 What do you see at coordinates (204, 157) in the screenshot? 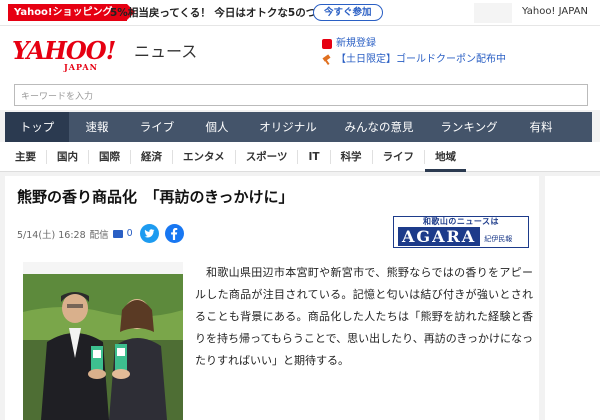
I see `tab-entertainment: エンタメ` at bounding box center [204, 157].